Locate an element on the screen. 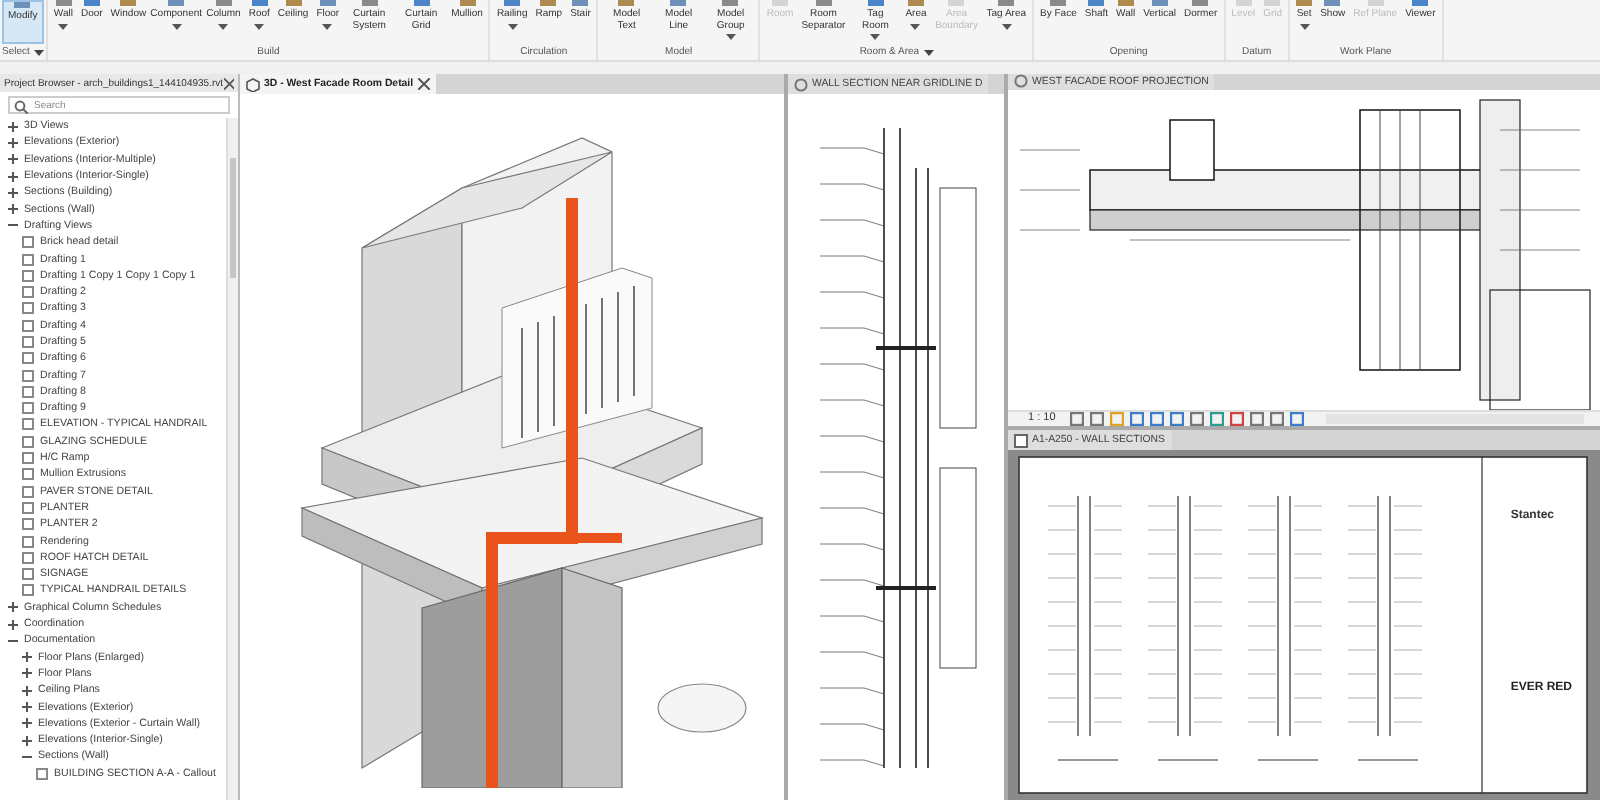 The height and width of the screenshot is (800, 1600). sheet-icon is located at coordinates (1021, 440).